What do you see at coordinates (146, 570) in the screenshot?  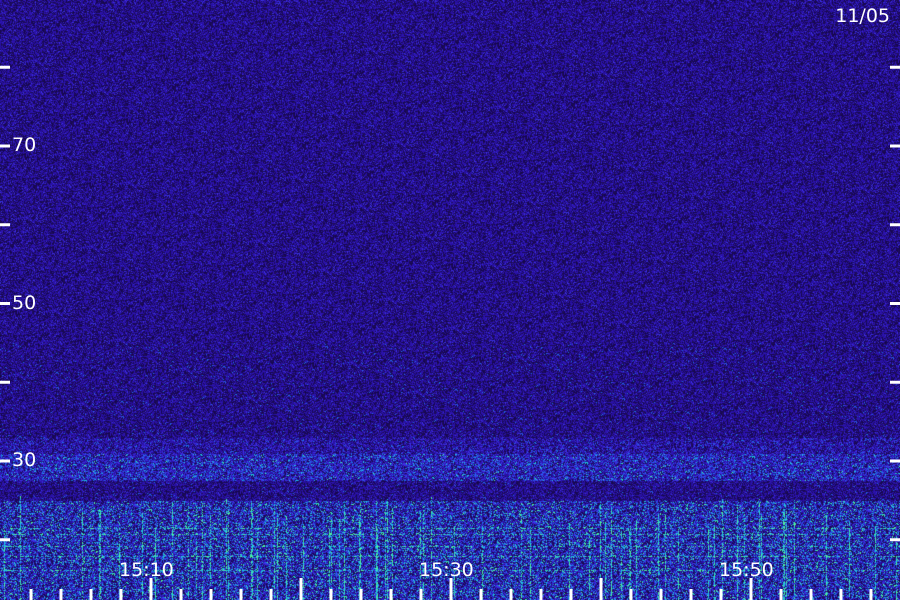 I see `x-tick-label: 15:10` at bounding box center [146, 570].